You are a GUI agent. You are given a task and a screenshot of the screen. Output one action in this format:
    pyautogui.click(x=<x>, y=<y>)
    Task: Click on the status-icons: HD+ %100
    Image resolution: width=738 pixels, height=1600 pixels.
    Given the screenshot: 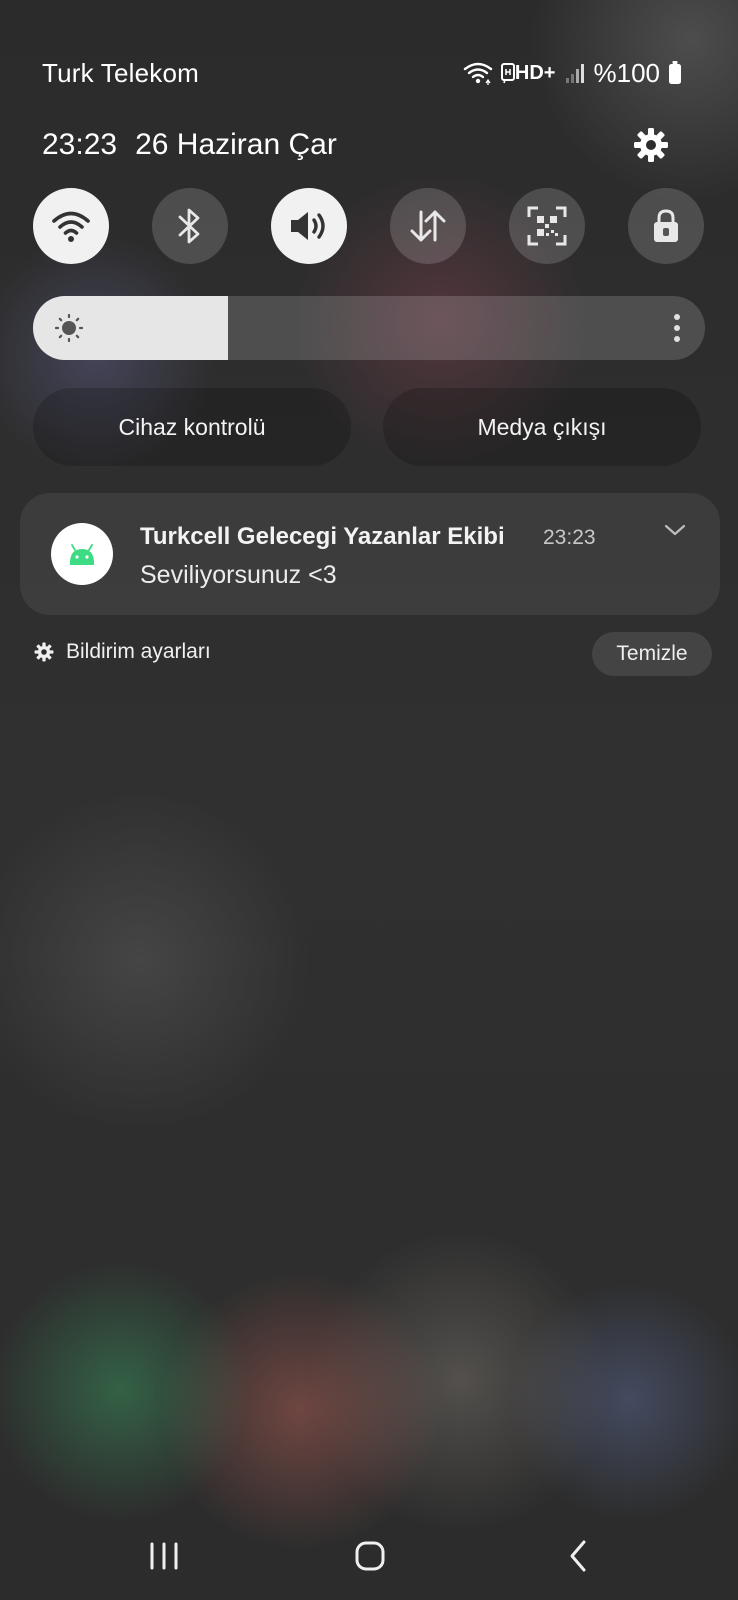 What is the action you would take?
    pyautogui.click(x=572, y=73)
    